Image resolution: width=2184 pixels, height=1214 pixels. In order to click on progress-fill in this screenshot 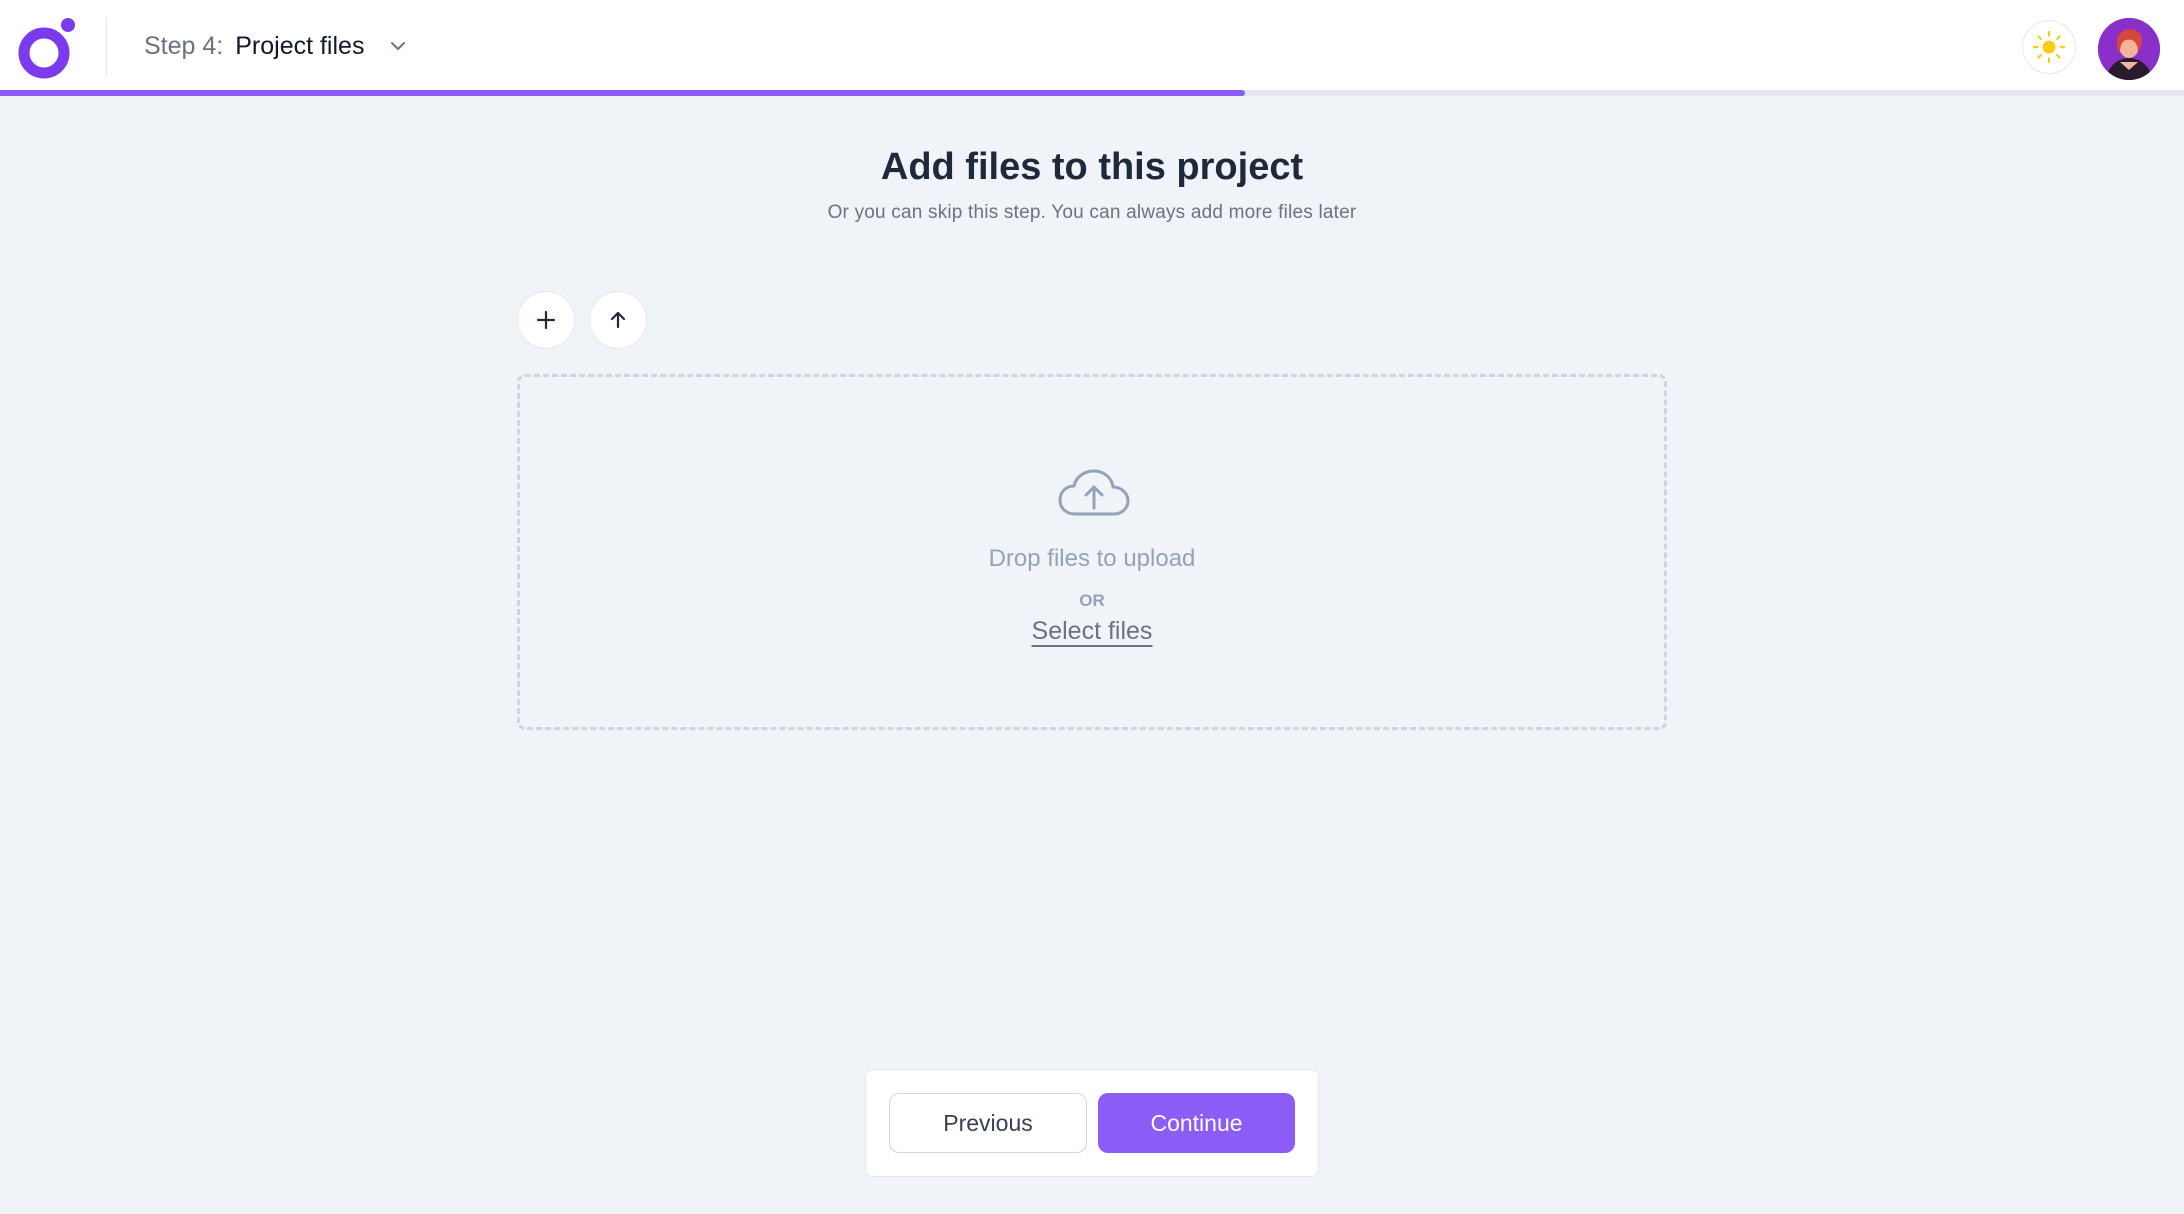, I will do `click(622, 93)`.